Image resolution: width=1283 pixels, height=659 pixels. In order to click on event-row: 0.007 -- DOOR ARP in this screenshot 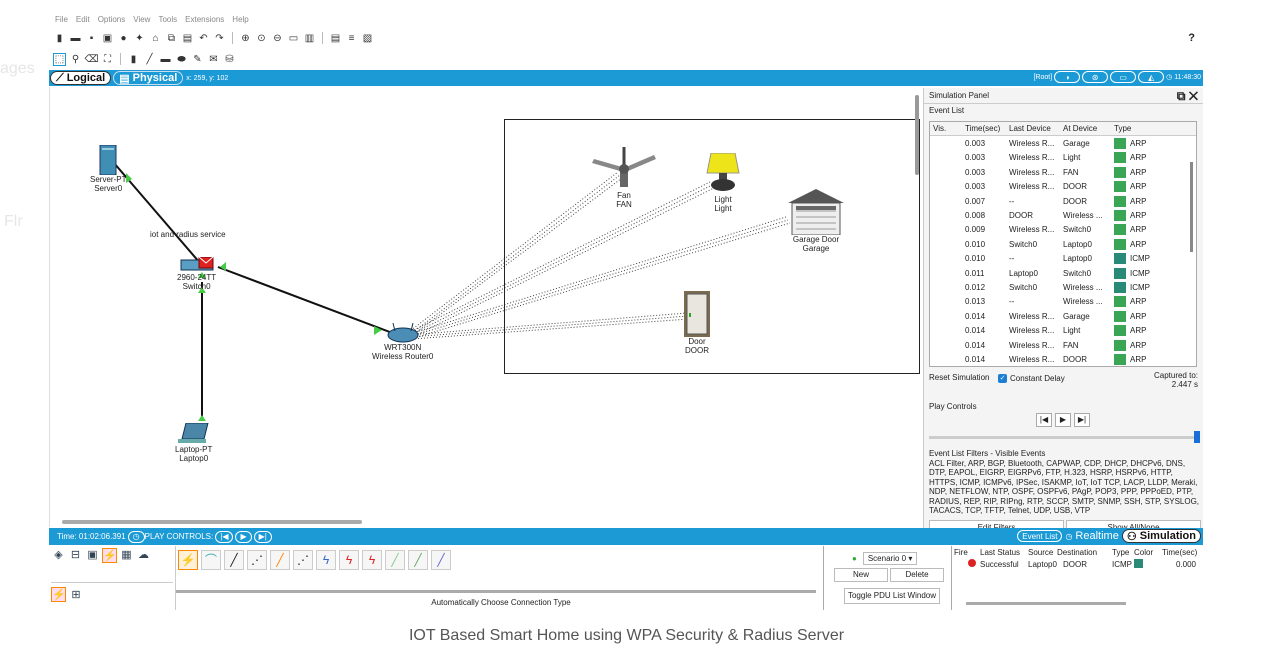, I will do `click(1063, 201)`.